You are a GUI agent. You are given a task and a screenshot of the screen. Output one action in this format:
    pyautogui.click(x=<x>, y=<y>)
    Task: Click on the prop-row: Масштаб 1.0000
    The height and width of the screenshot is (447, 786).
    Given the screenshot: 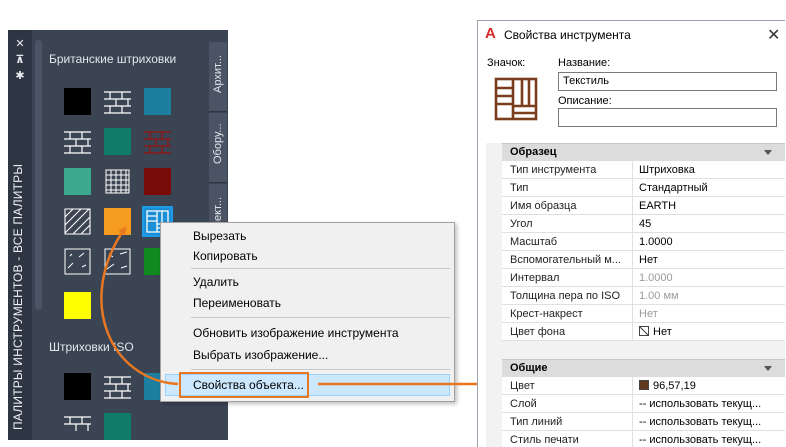 What is the action you would take?
    pyautogui.click(x=643, y=242)
    